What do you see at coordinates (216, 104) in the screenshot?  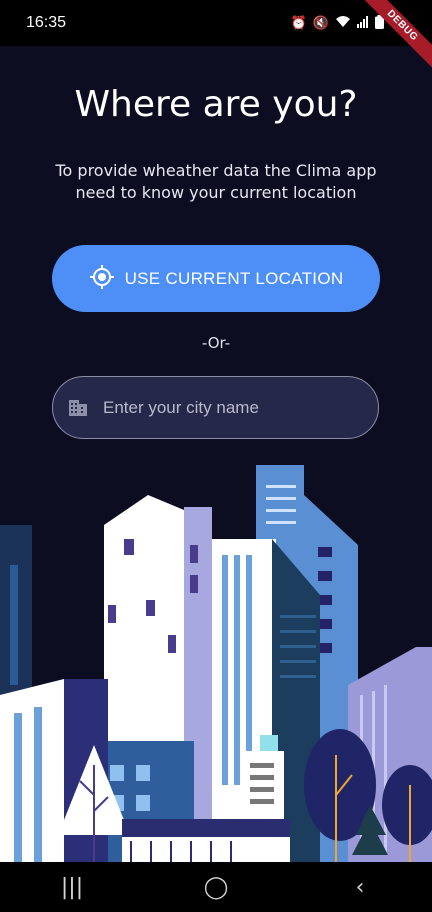 I see `page-title: Where are you?` at bounding box center [216, 104].